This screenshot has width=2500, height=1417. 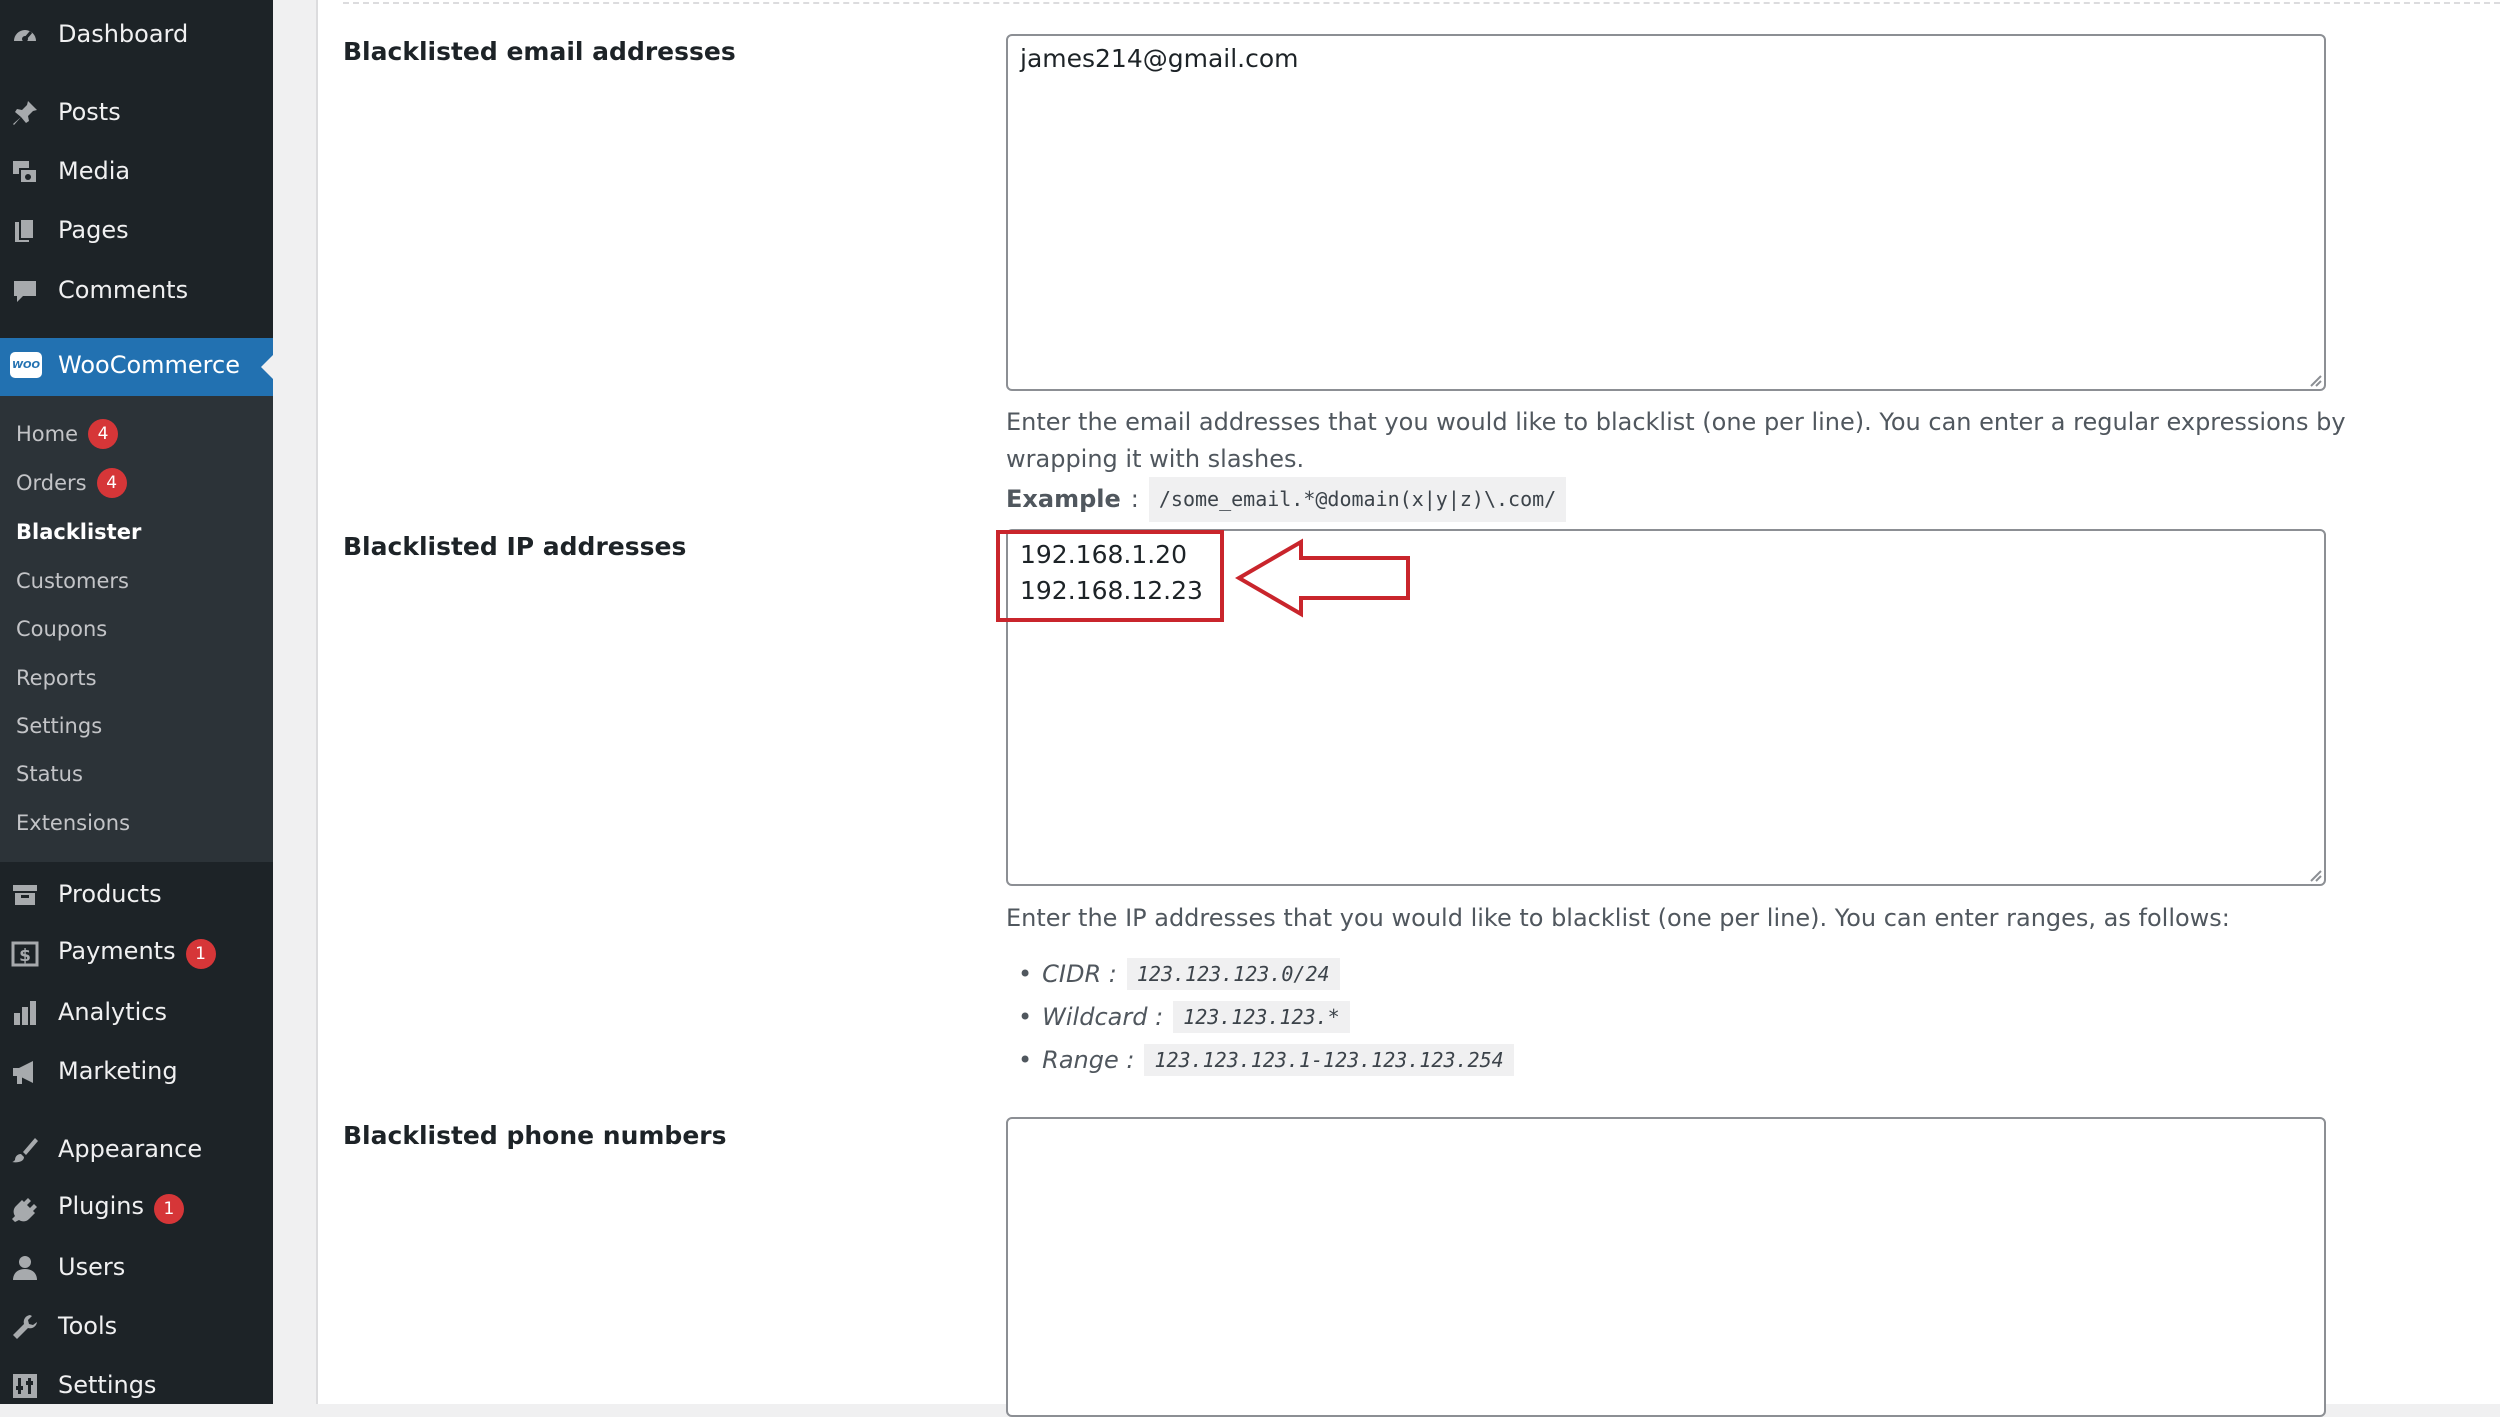 I want to click on range-item-cidr: • CIDR : 123.123.123.0/24, so click(x=1179, y=974).